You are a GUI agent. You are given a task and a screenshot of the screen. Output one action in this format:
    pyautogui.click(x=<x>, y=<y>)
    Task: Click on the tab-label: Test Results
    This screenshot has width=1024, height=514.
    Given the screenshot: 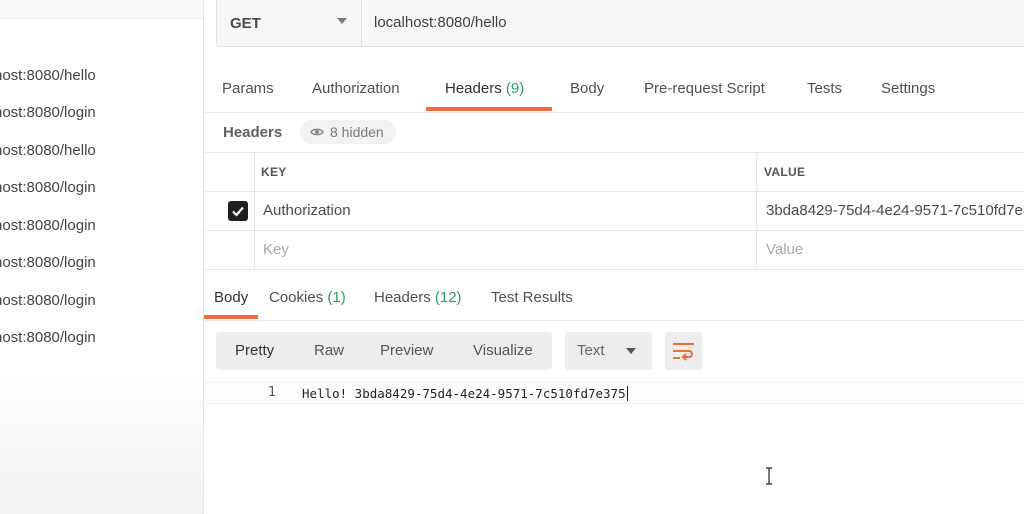 What is the action you would take?
    pyautogui.click(x=532, y=297)
    